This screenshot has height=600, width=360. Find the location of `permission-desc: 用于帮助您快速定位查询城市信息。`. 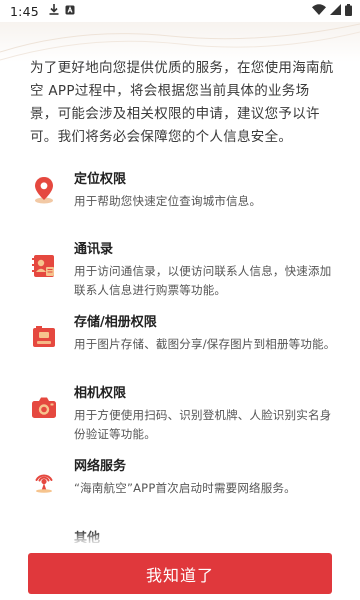

permission-desc: 用于帮助您快速定位查询城市信息。 is located at coordinates (168, 201).